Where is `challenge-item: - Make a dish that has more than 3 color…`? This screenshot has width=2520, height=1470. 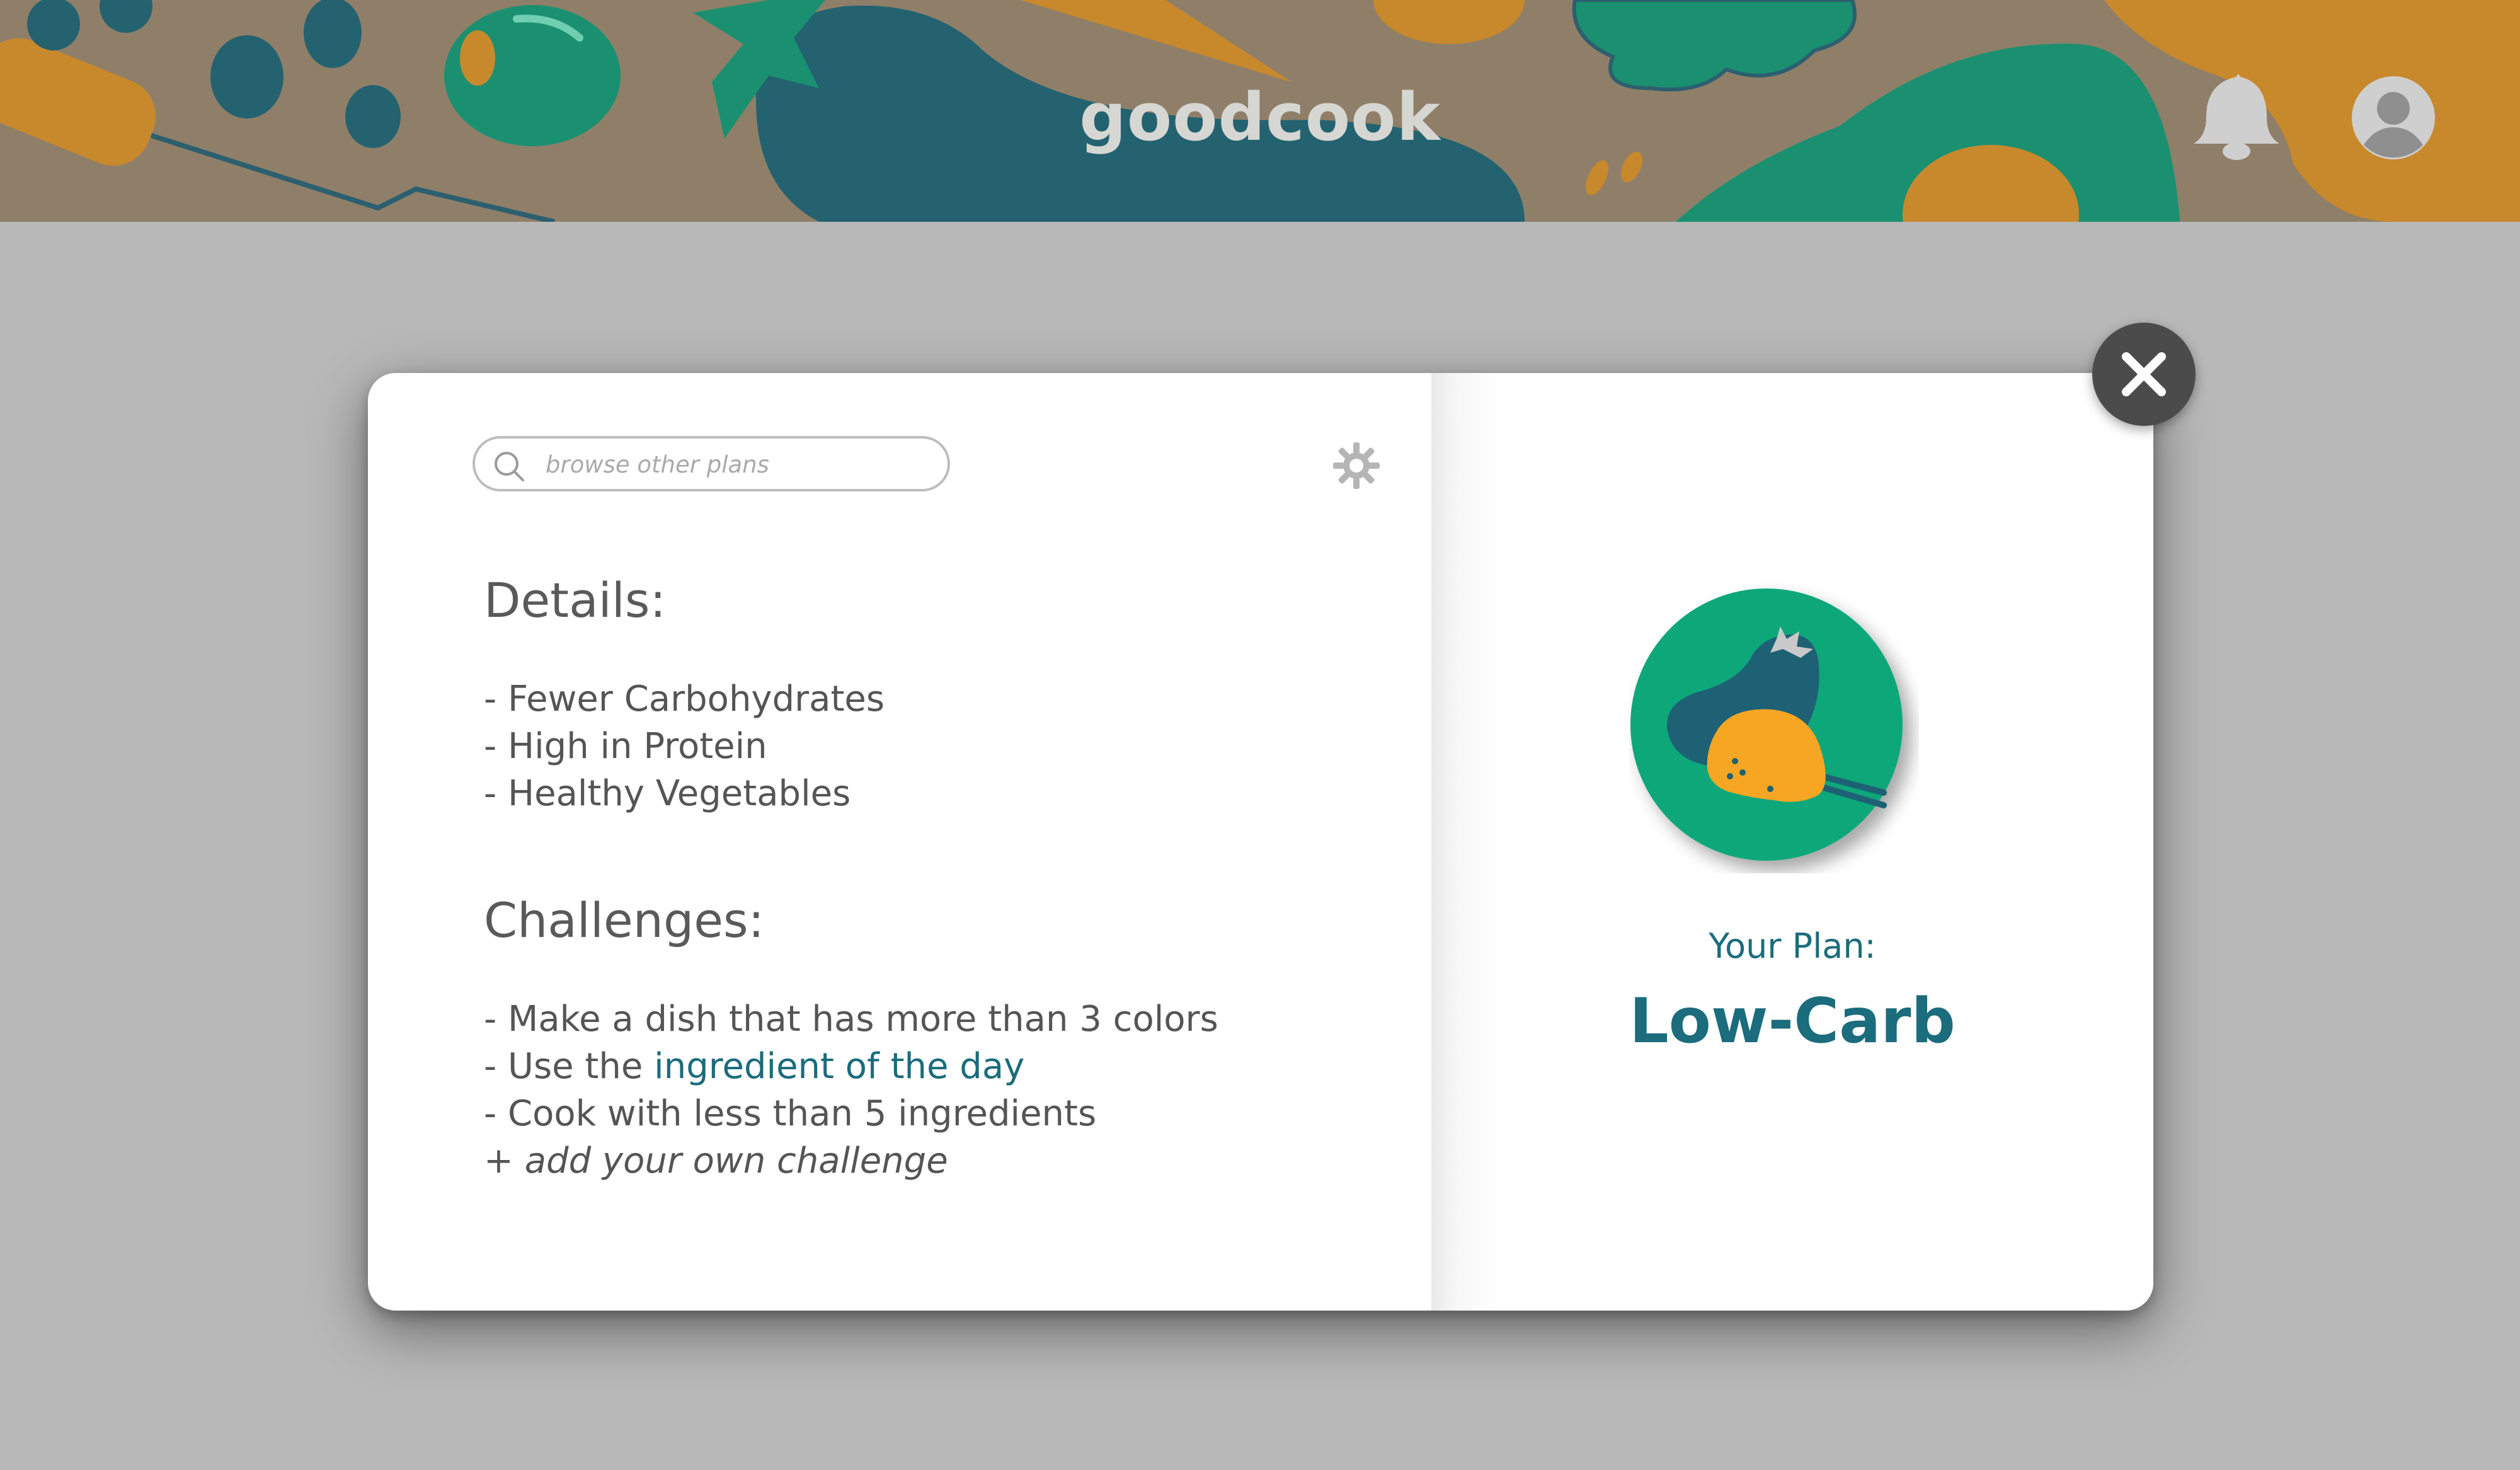
challenge-item: - Make a dish that has more than 3 color… is located at coordinates (851, 1019).